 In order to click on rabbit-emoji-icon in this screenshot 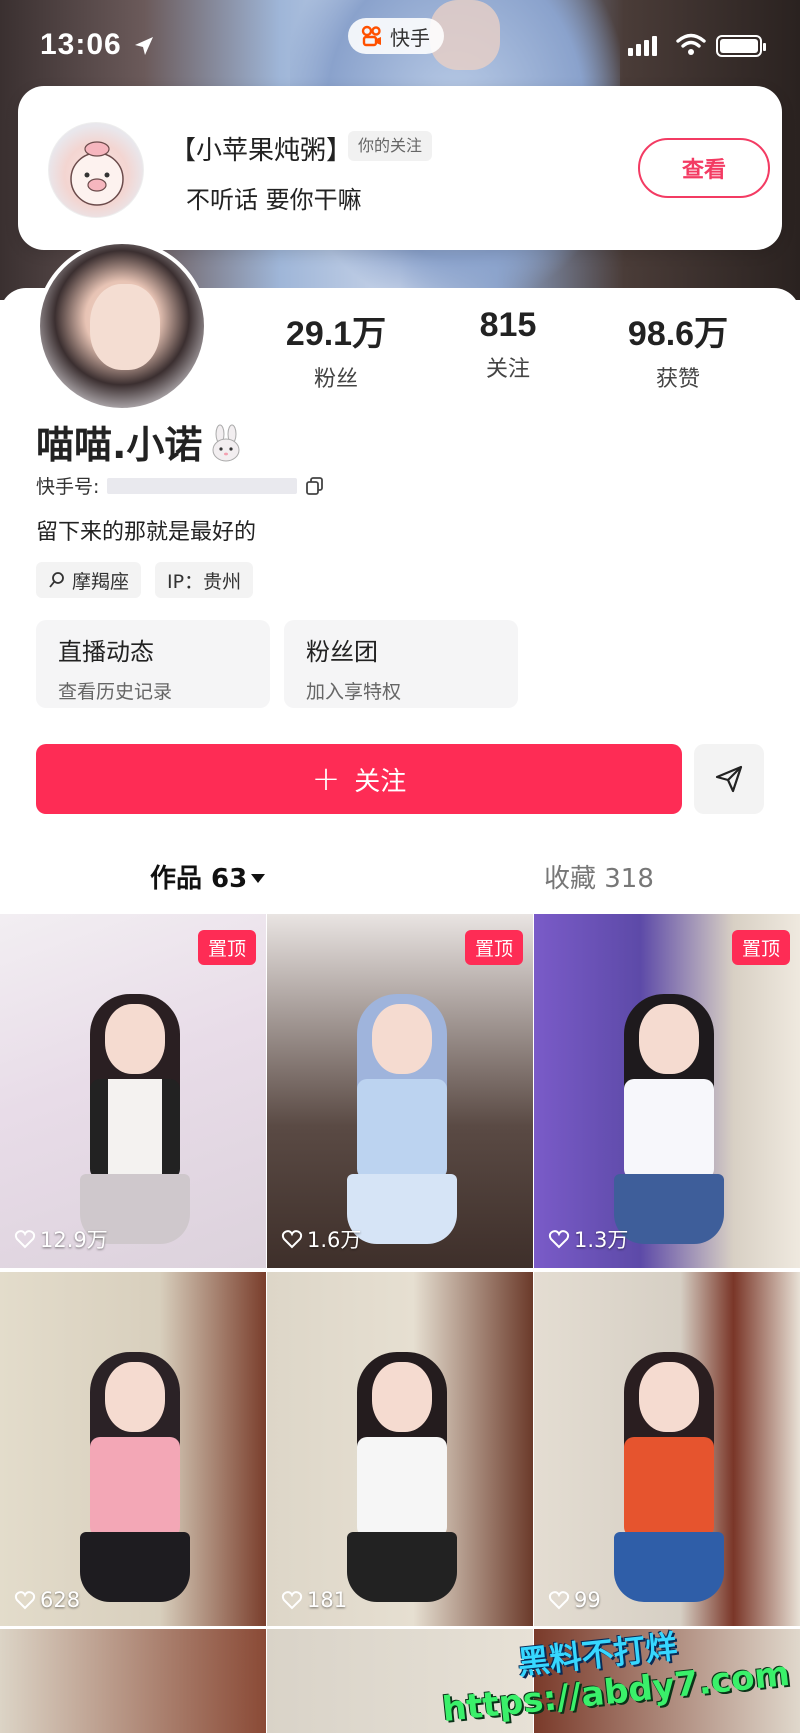, I will do `click(226, 443)`.